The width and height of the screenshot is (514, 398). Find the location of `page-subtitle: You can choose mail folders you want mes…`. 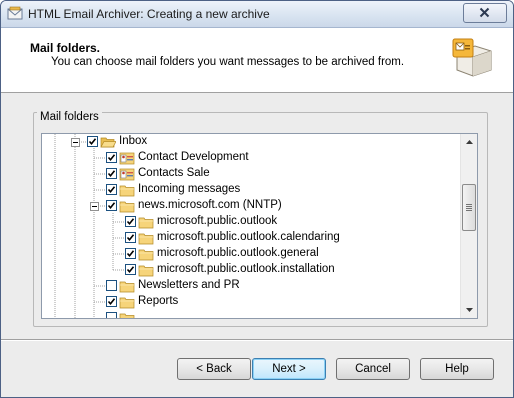

page-subtitle: You can choose mail folders you want mes… is located at coordinates (228, 62).